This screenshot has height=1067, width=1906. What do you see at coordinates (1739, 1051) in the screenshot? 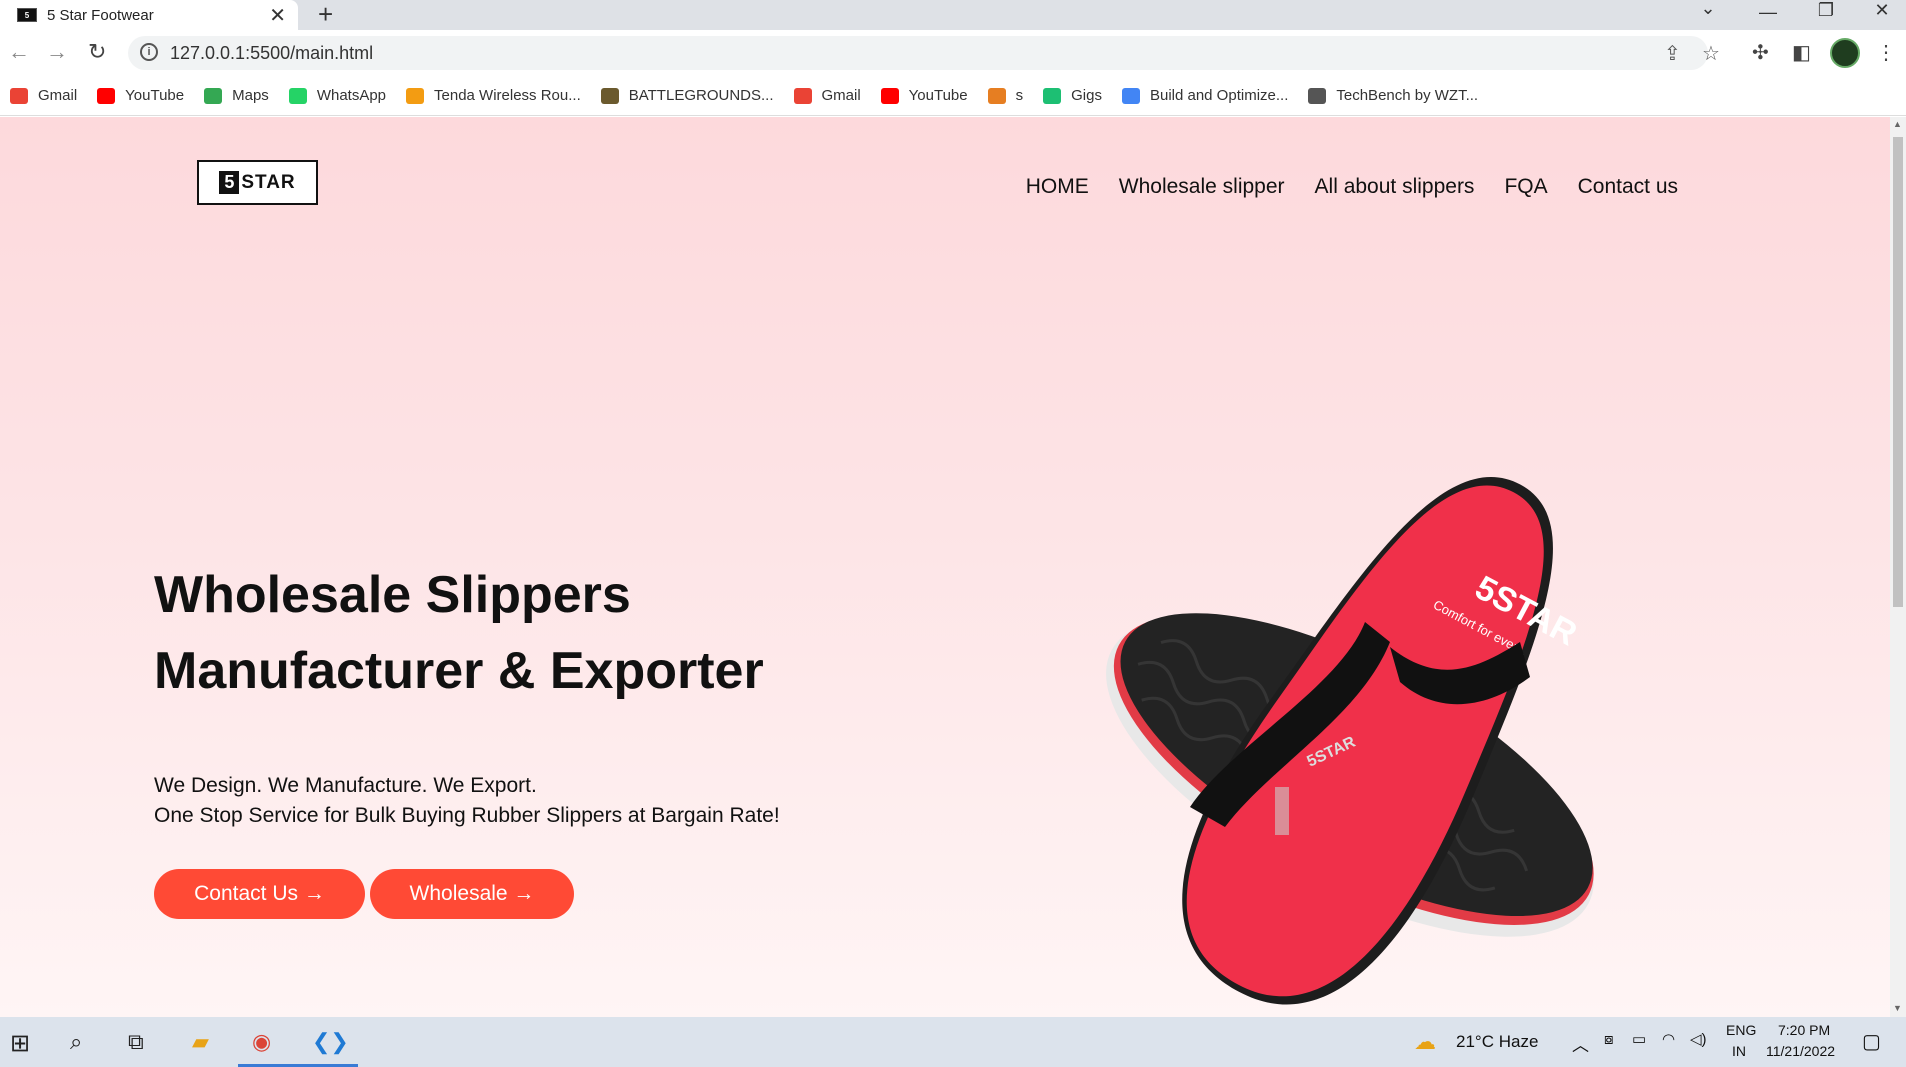
I see `language-line2: IN` at bounding box center [1739, 1051].